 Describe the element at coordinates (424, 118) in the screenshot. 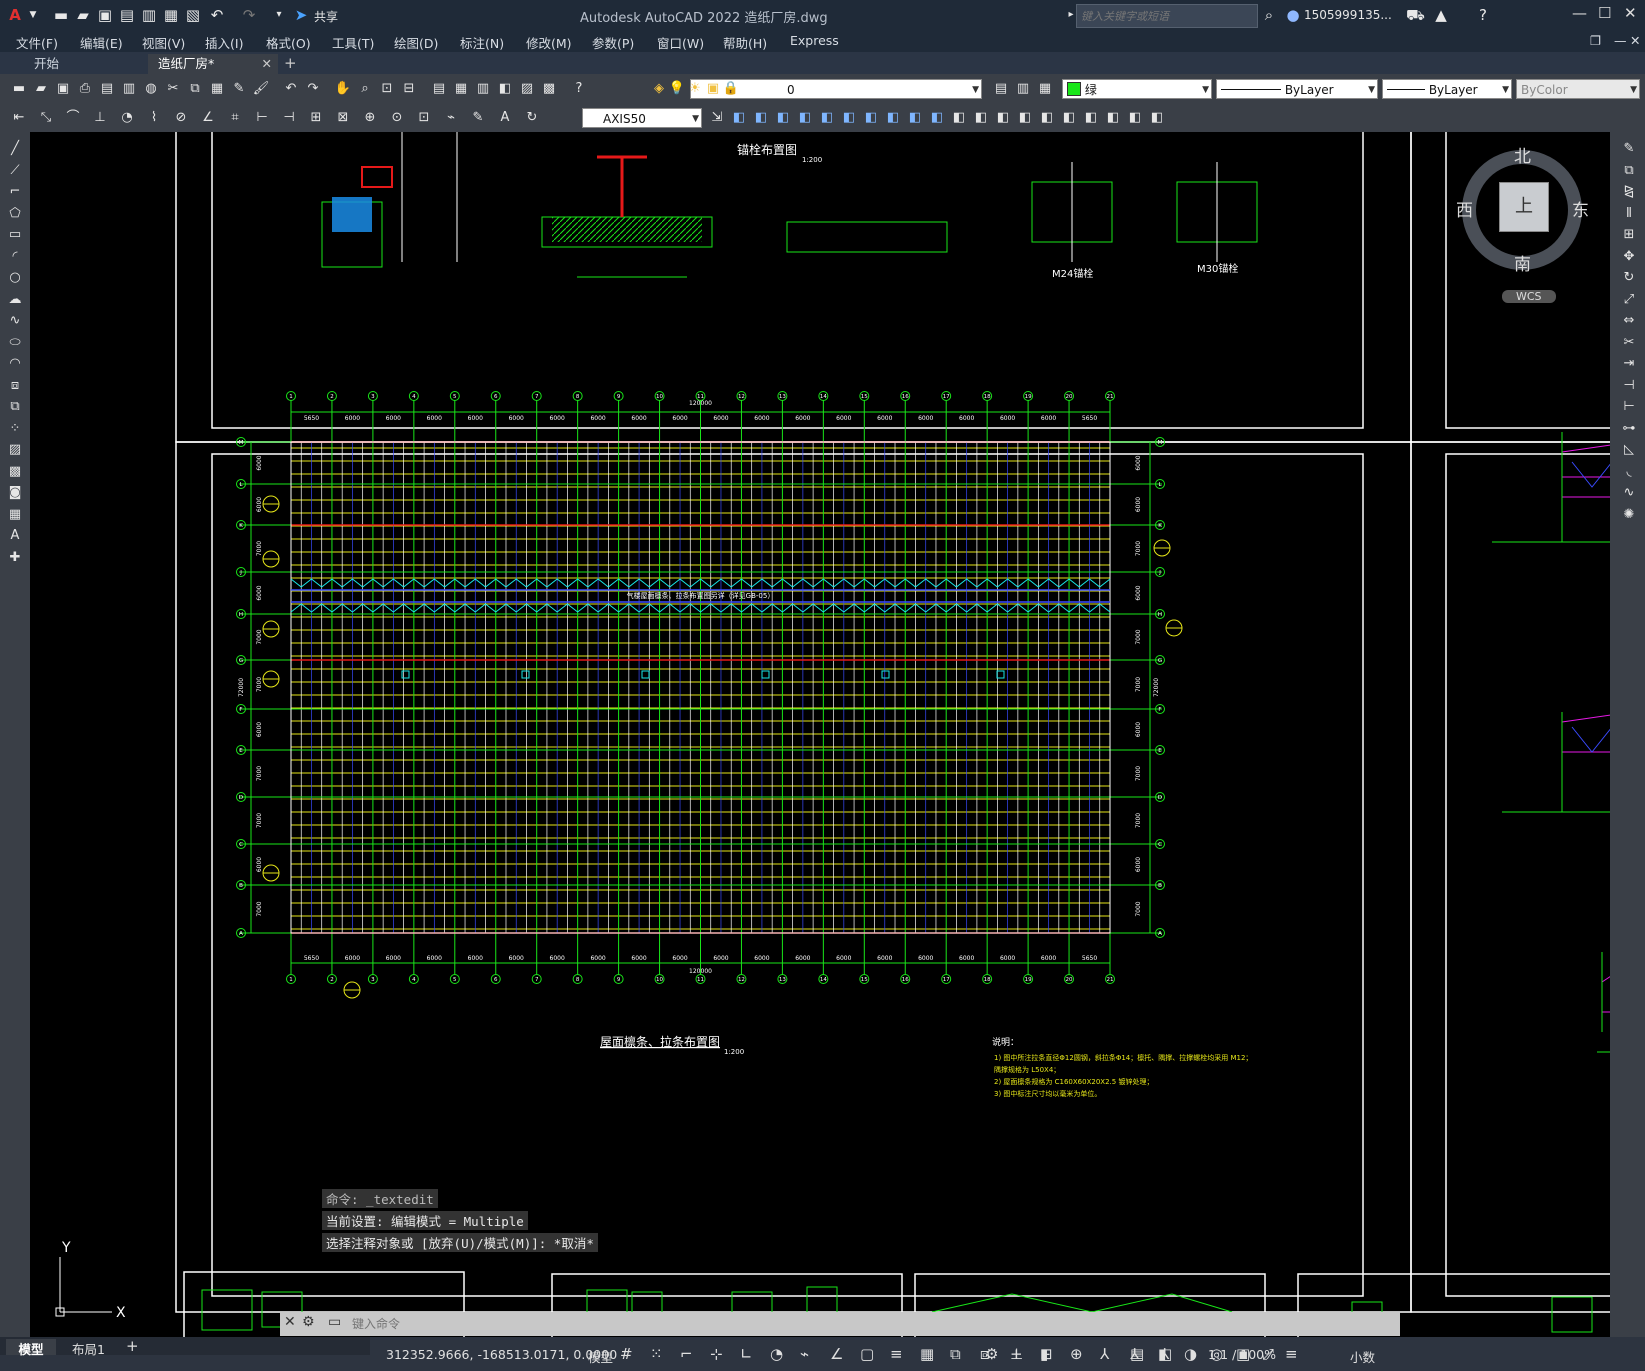

I see `inspect-icon: ⊡` at that location.